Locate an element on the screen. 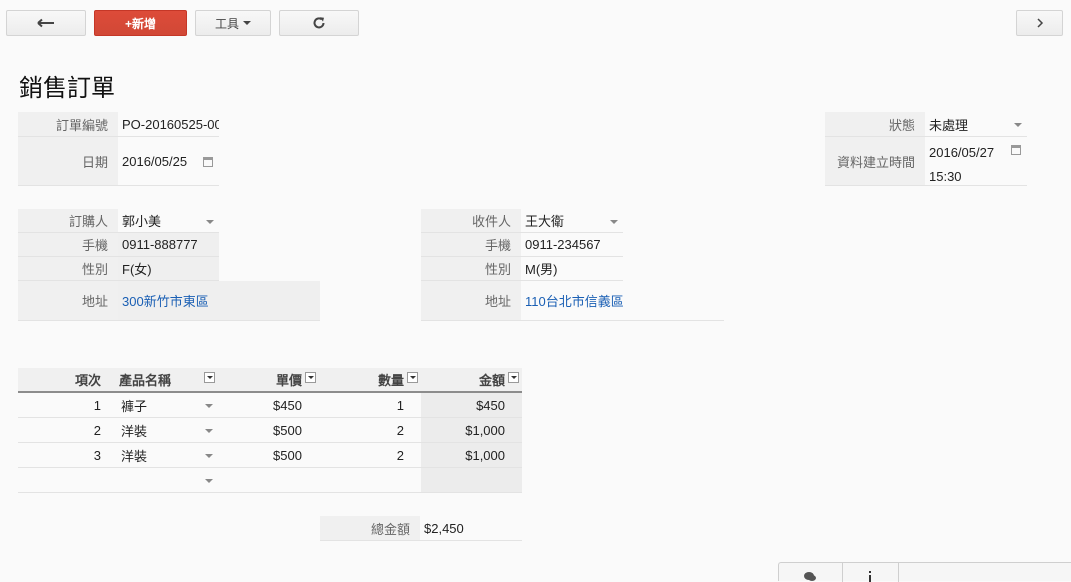  buyer-name-row: 訂購人 郭小美 is located at coordinates (118, 221).